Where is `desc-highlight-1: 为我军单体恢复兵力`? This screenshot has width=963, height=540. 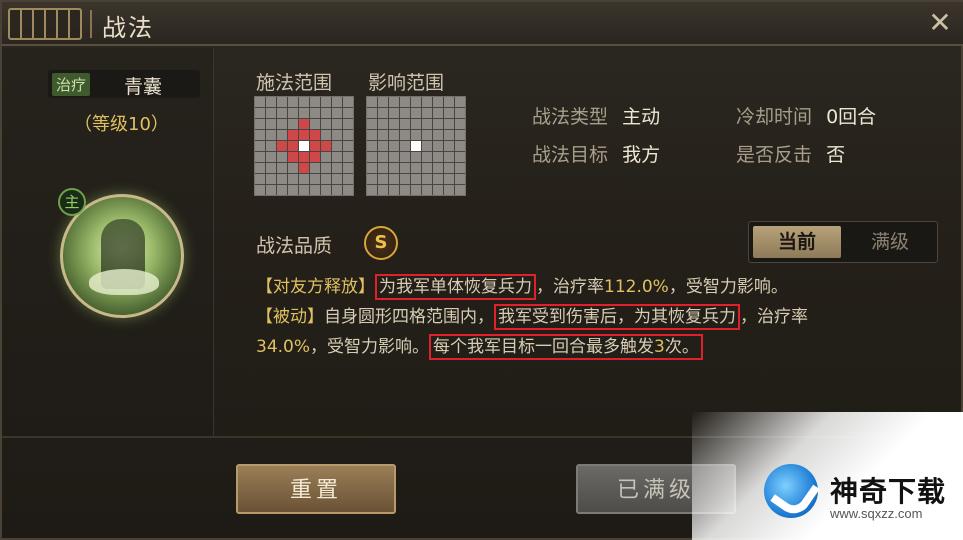 desc-highlight-1: 为我军单体恢复兵力 is located at coordinates (455, 287).